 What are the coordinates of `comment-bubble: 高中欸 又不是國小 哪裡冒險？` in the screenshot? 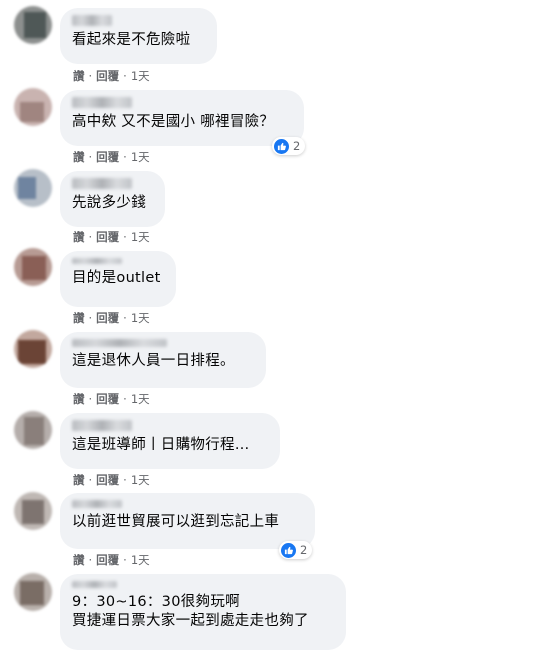 It's located at (182, 118).